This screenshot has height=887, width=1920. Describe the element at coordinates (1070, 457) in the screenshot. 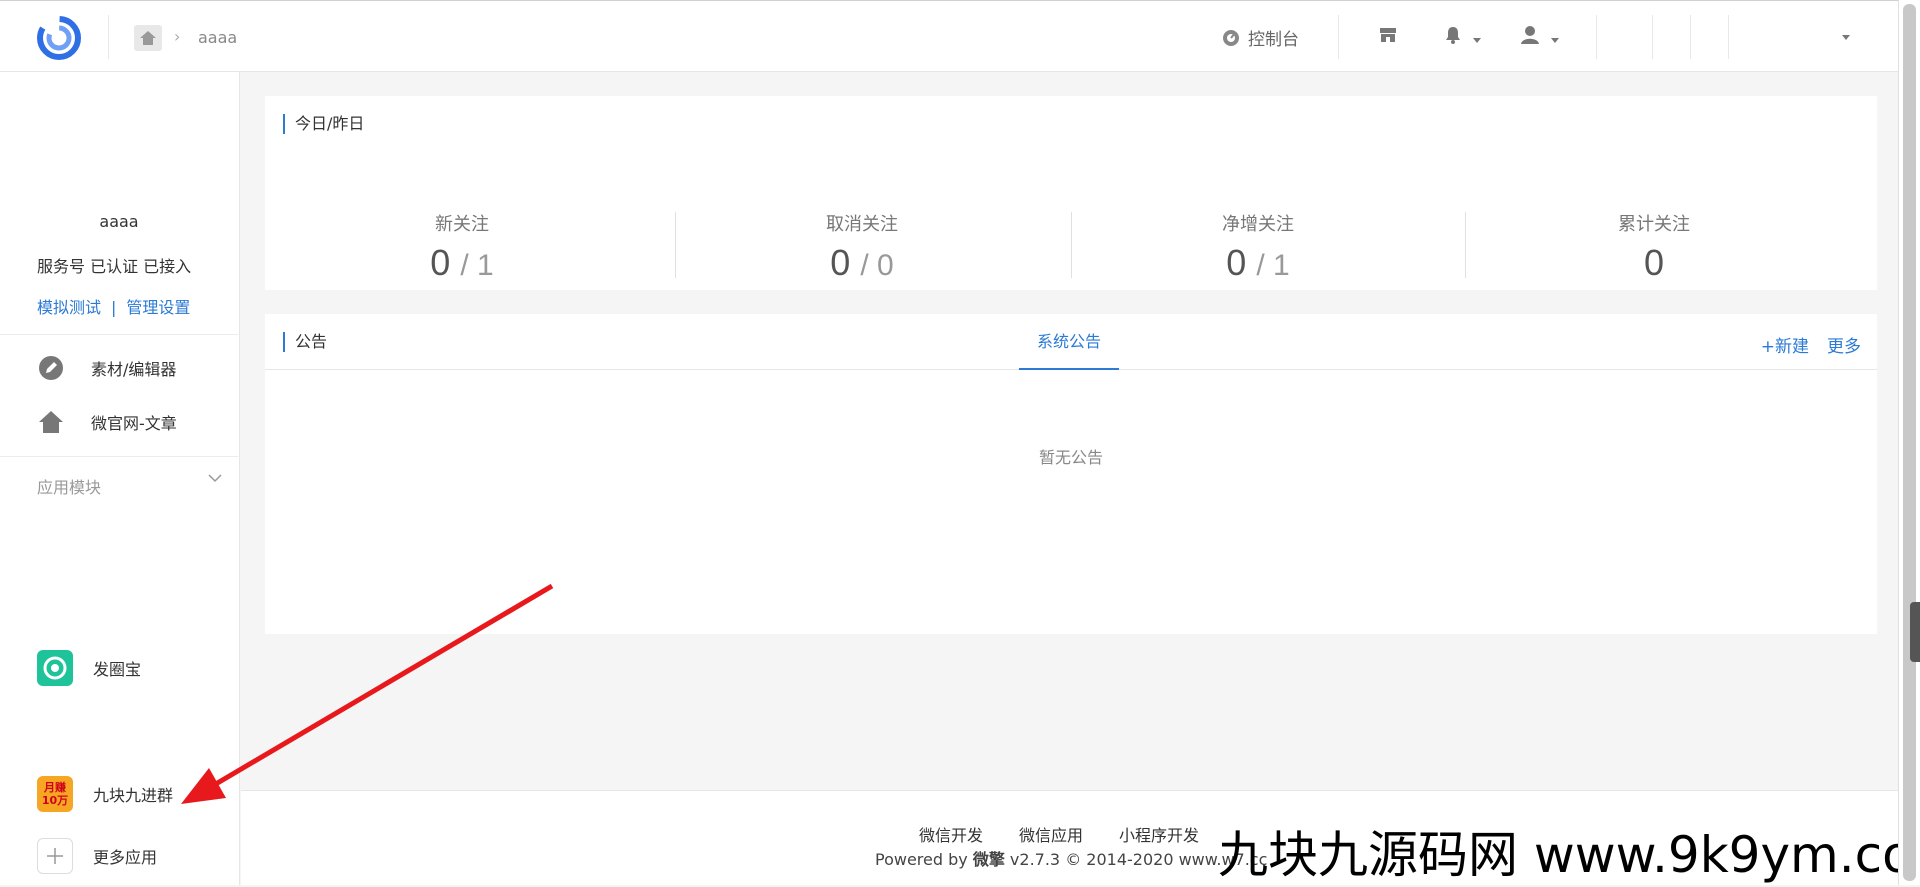

I see `empty-state-text: 暂无公告` at that location.